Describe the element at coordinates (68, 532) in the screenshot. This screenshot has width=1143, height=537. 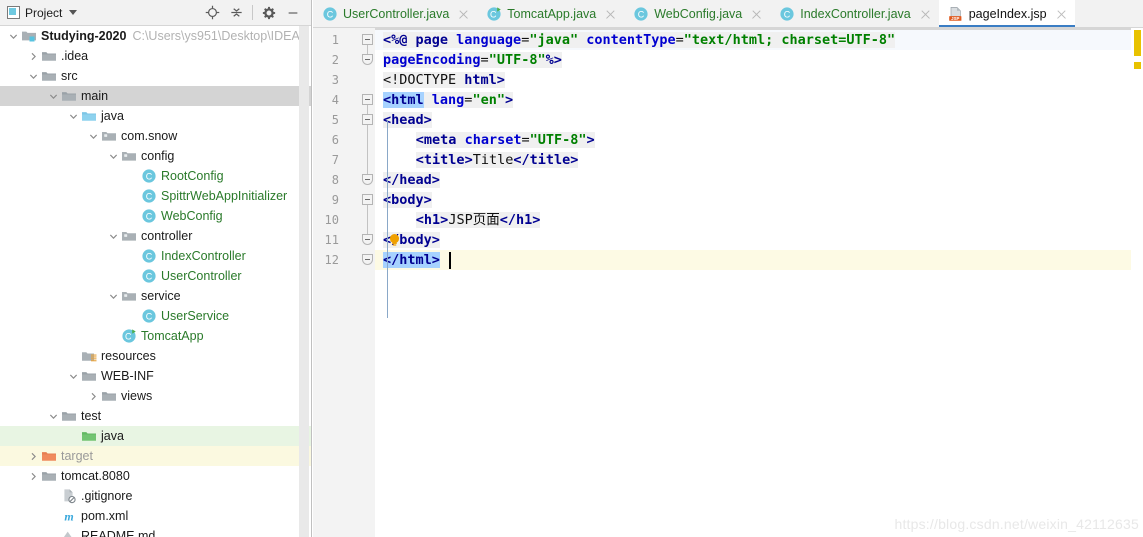
I see `markdown-file-icon` at that location.